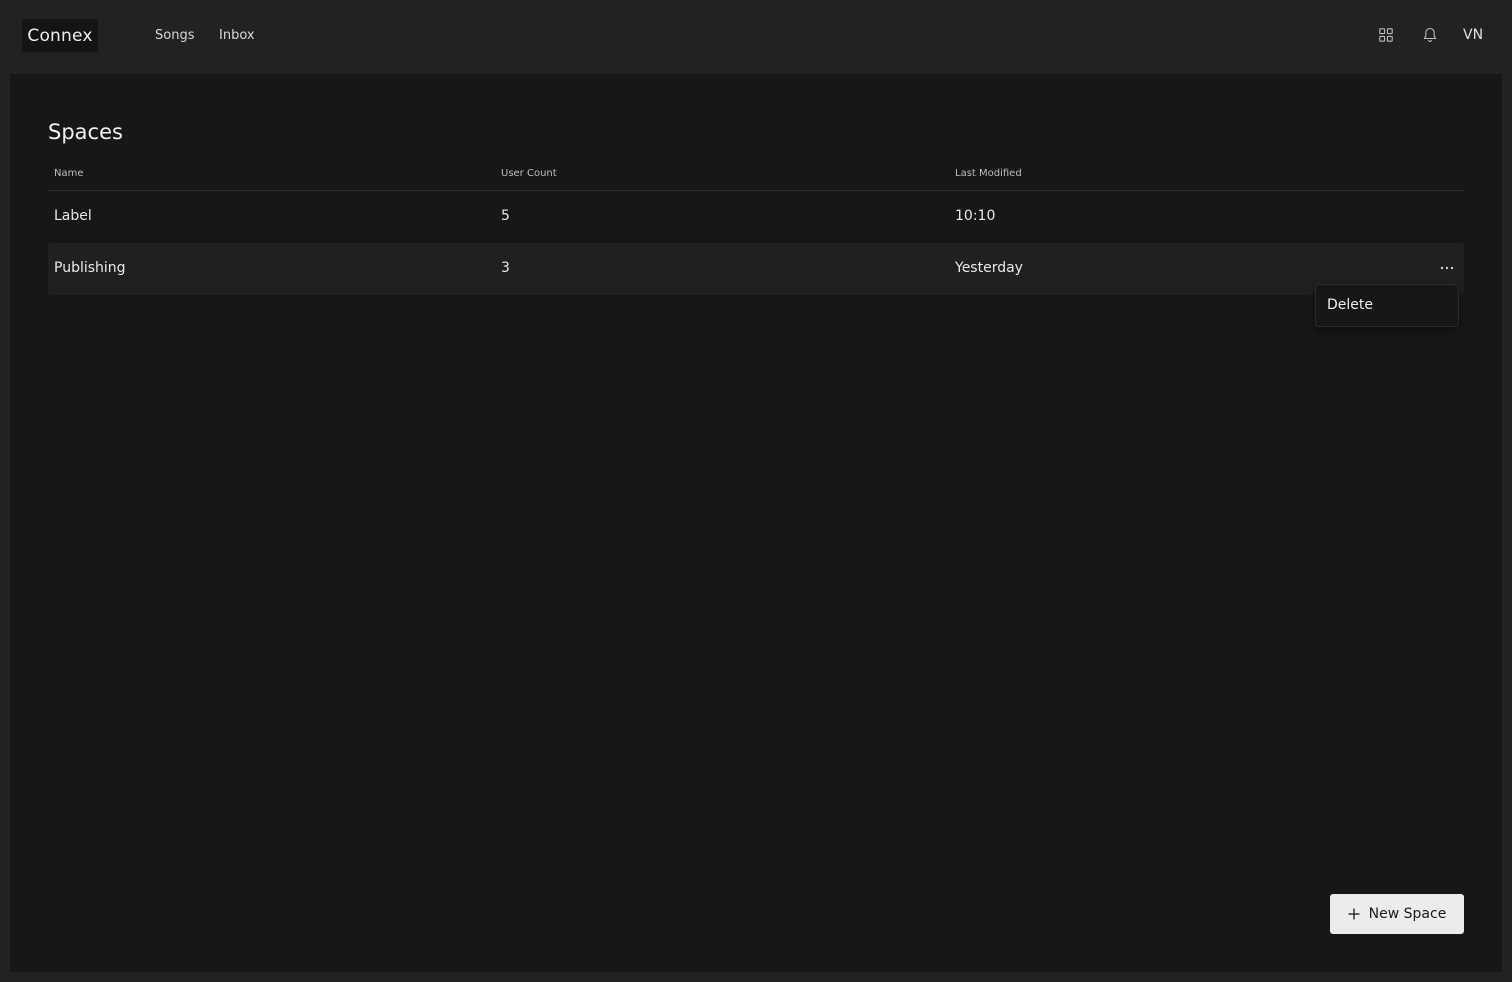 This screenshot has width=1512, height=982. I want to click on user-count-cell: 3, so click(505, 268).